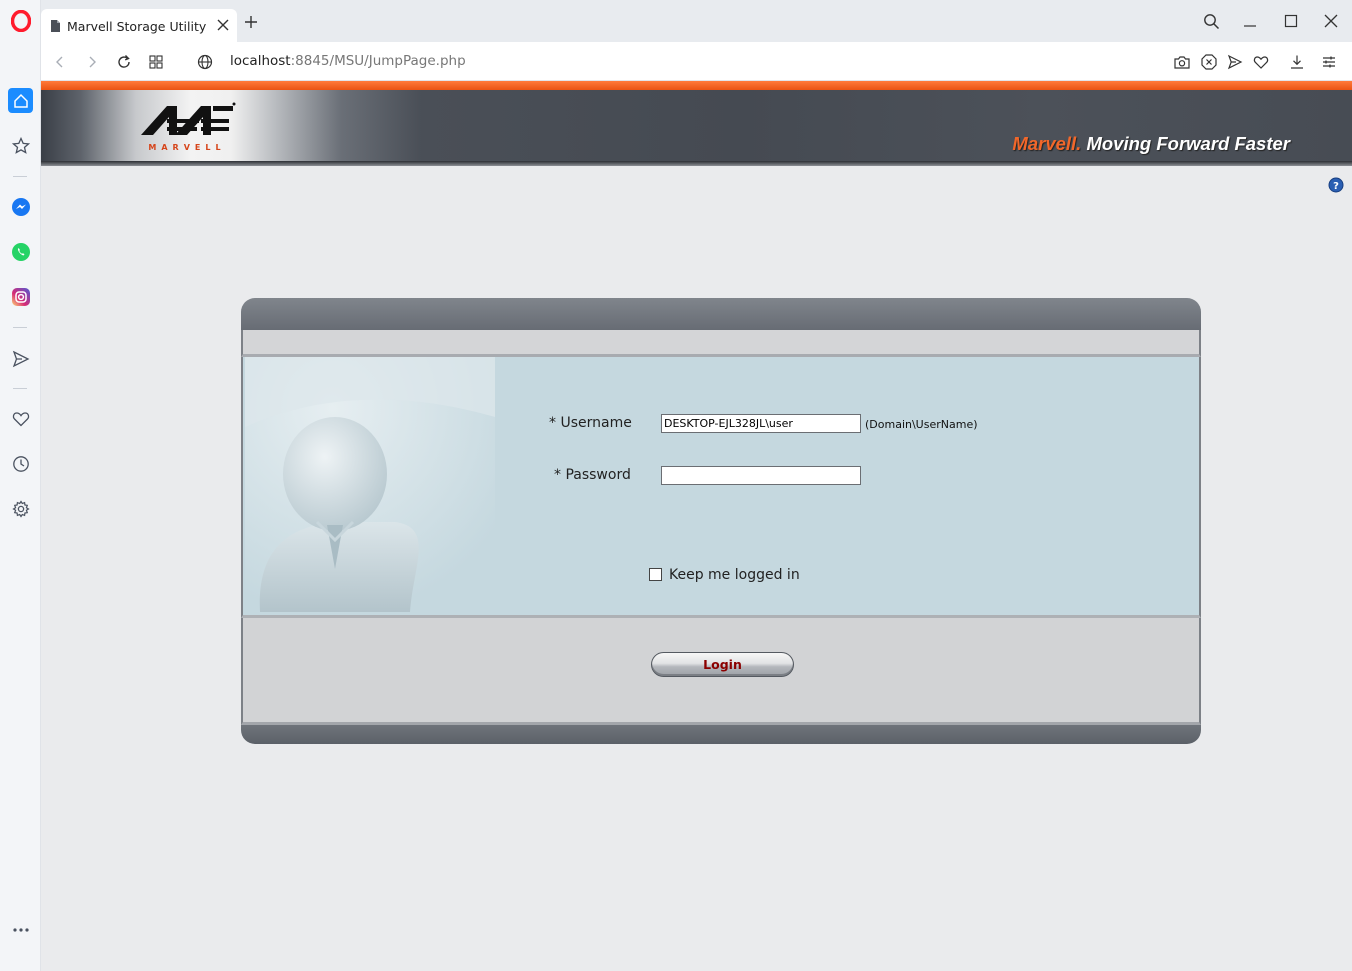  What do you see at coordinates (696, 85) in the screenshot?
I see `header-accent-bar` at bounding box center [696, 85].